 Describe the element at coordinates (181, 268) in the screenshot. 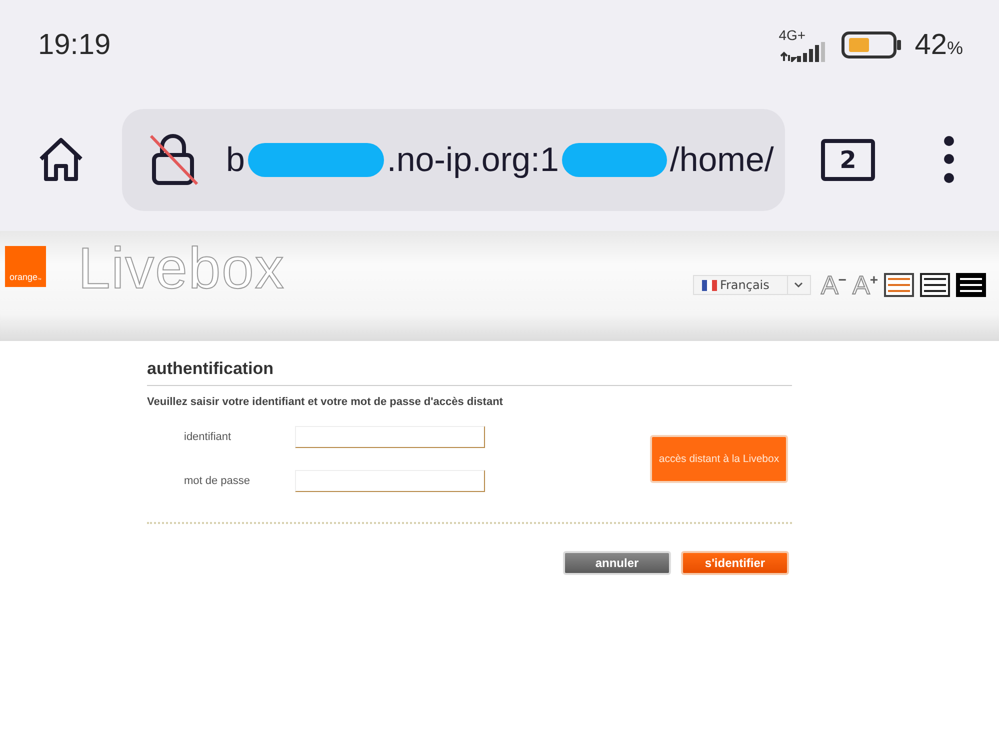

I see `product-title: Livebox` at that location.